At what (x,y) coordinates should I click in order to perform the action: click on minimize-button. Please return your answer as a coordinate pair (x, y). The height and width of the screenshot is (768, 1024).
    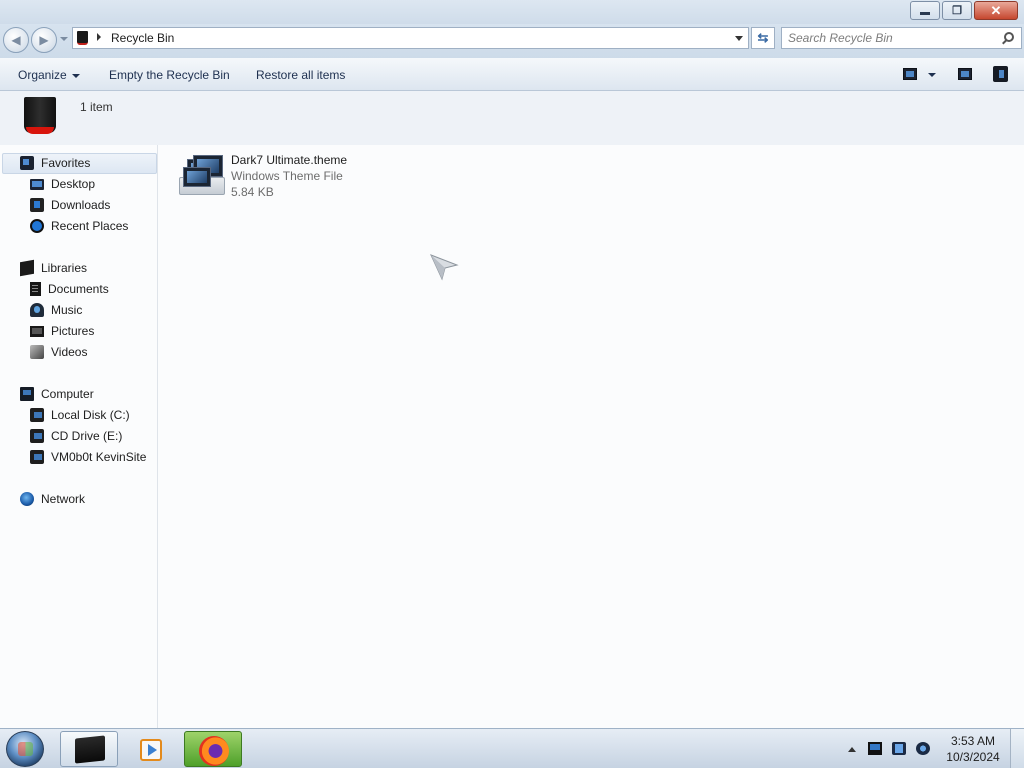
    Looking at the image, I should click on (925, 10).